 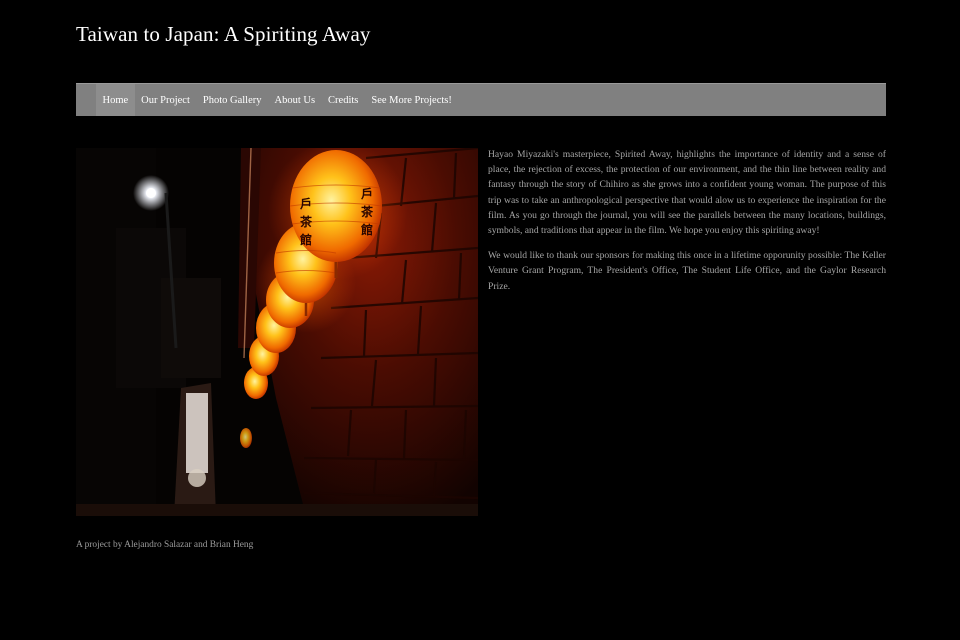 What do you see at coordinates (367, 211) in the screenshot?
I see `lantern-char-5: 茶` at bounding box center [367, 211].